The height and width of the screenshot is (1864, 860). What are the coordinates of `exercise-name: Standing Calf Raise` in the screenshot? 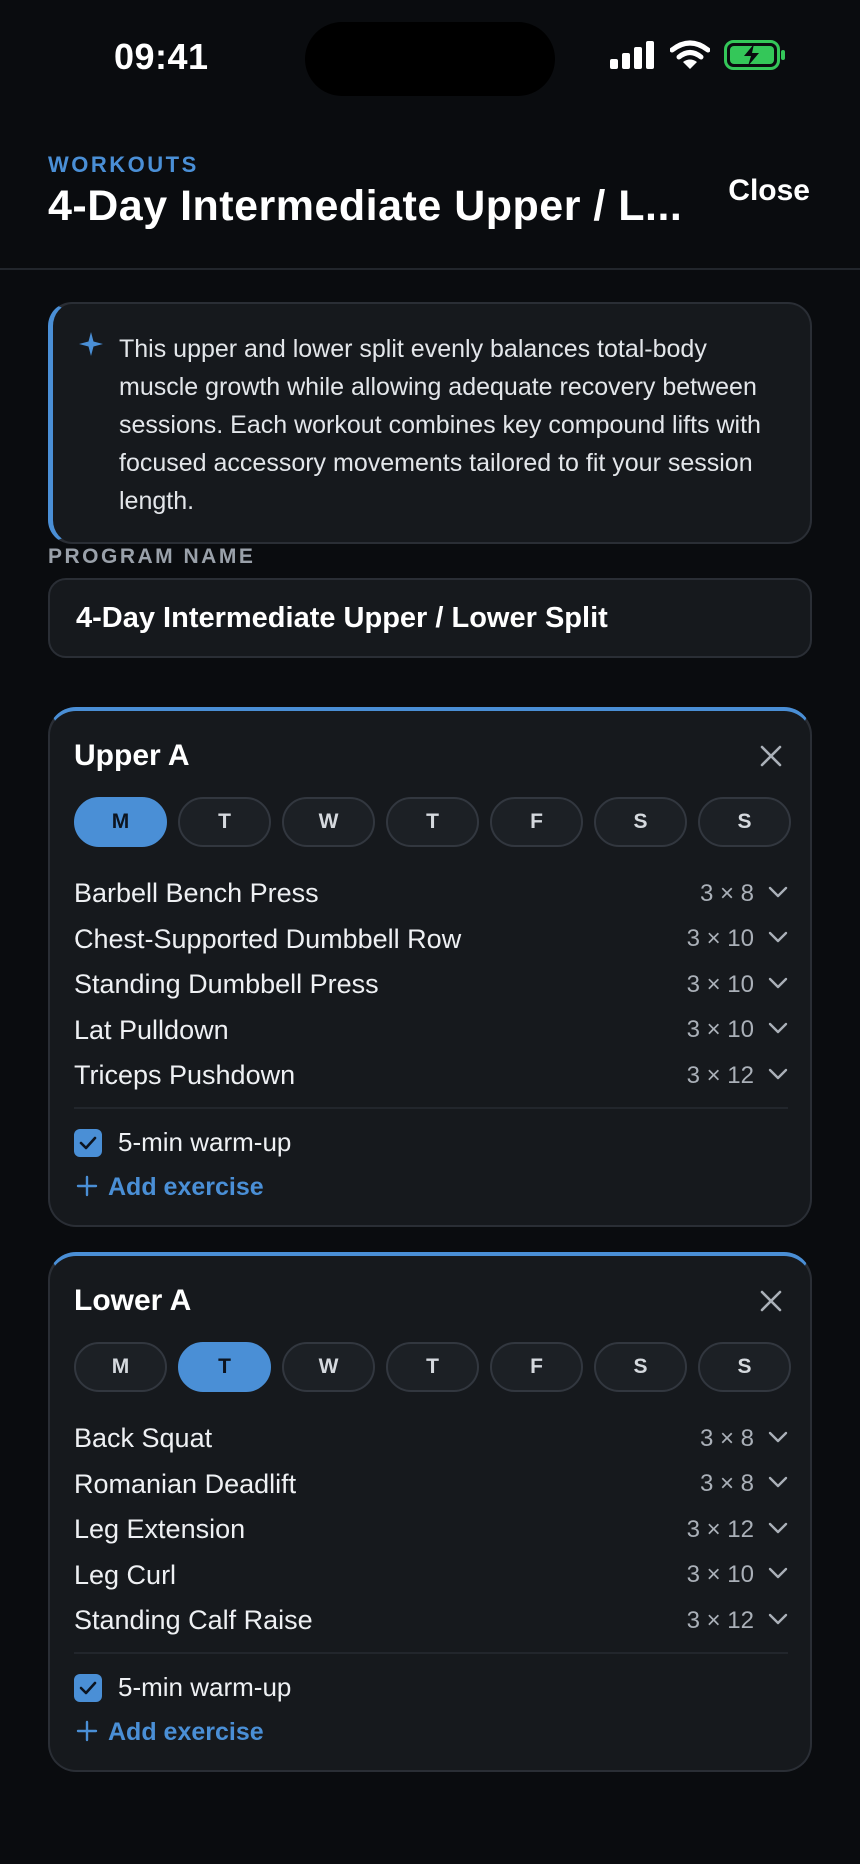 It's located at (193, 1620).